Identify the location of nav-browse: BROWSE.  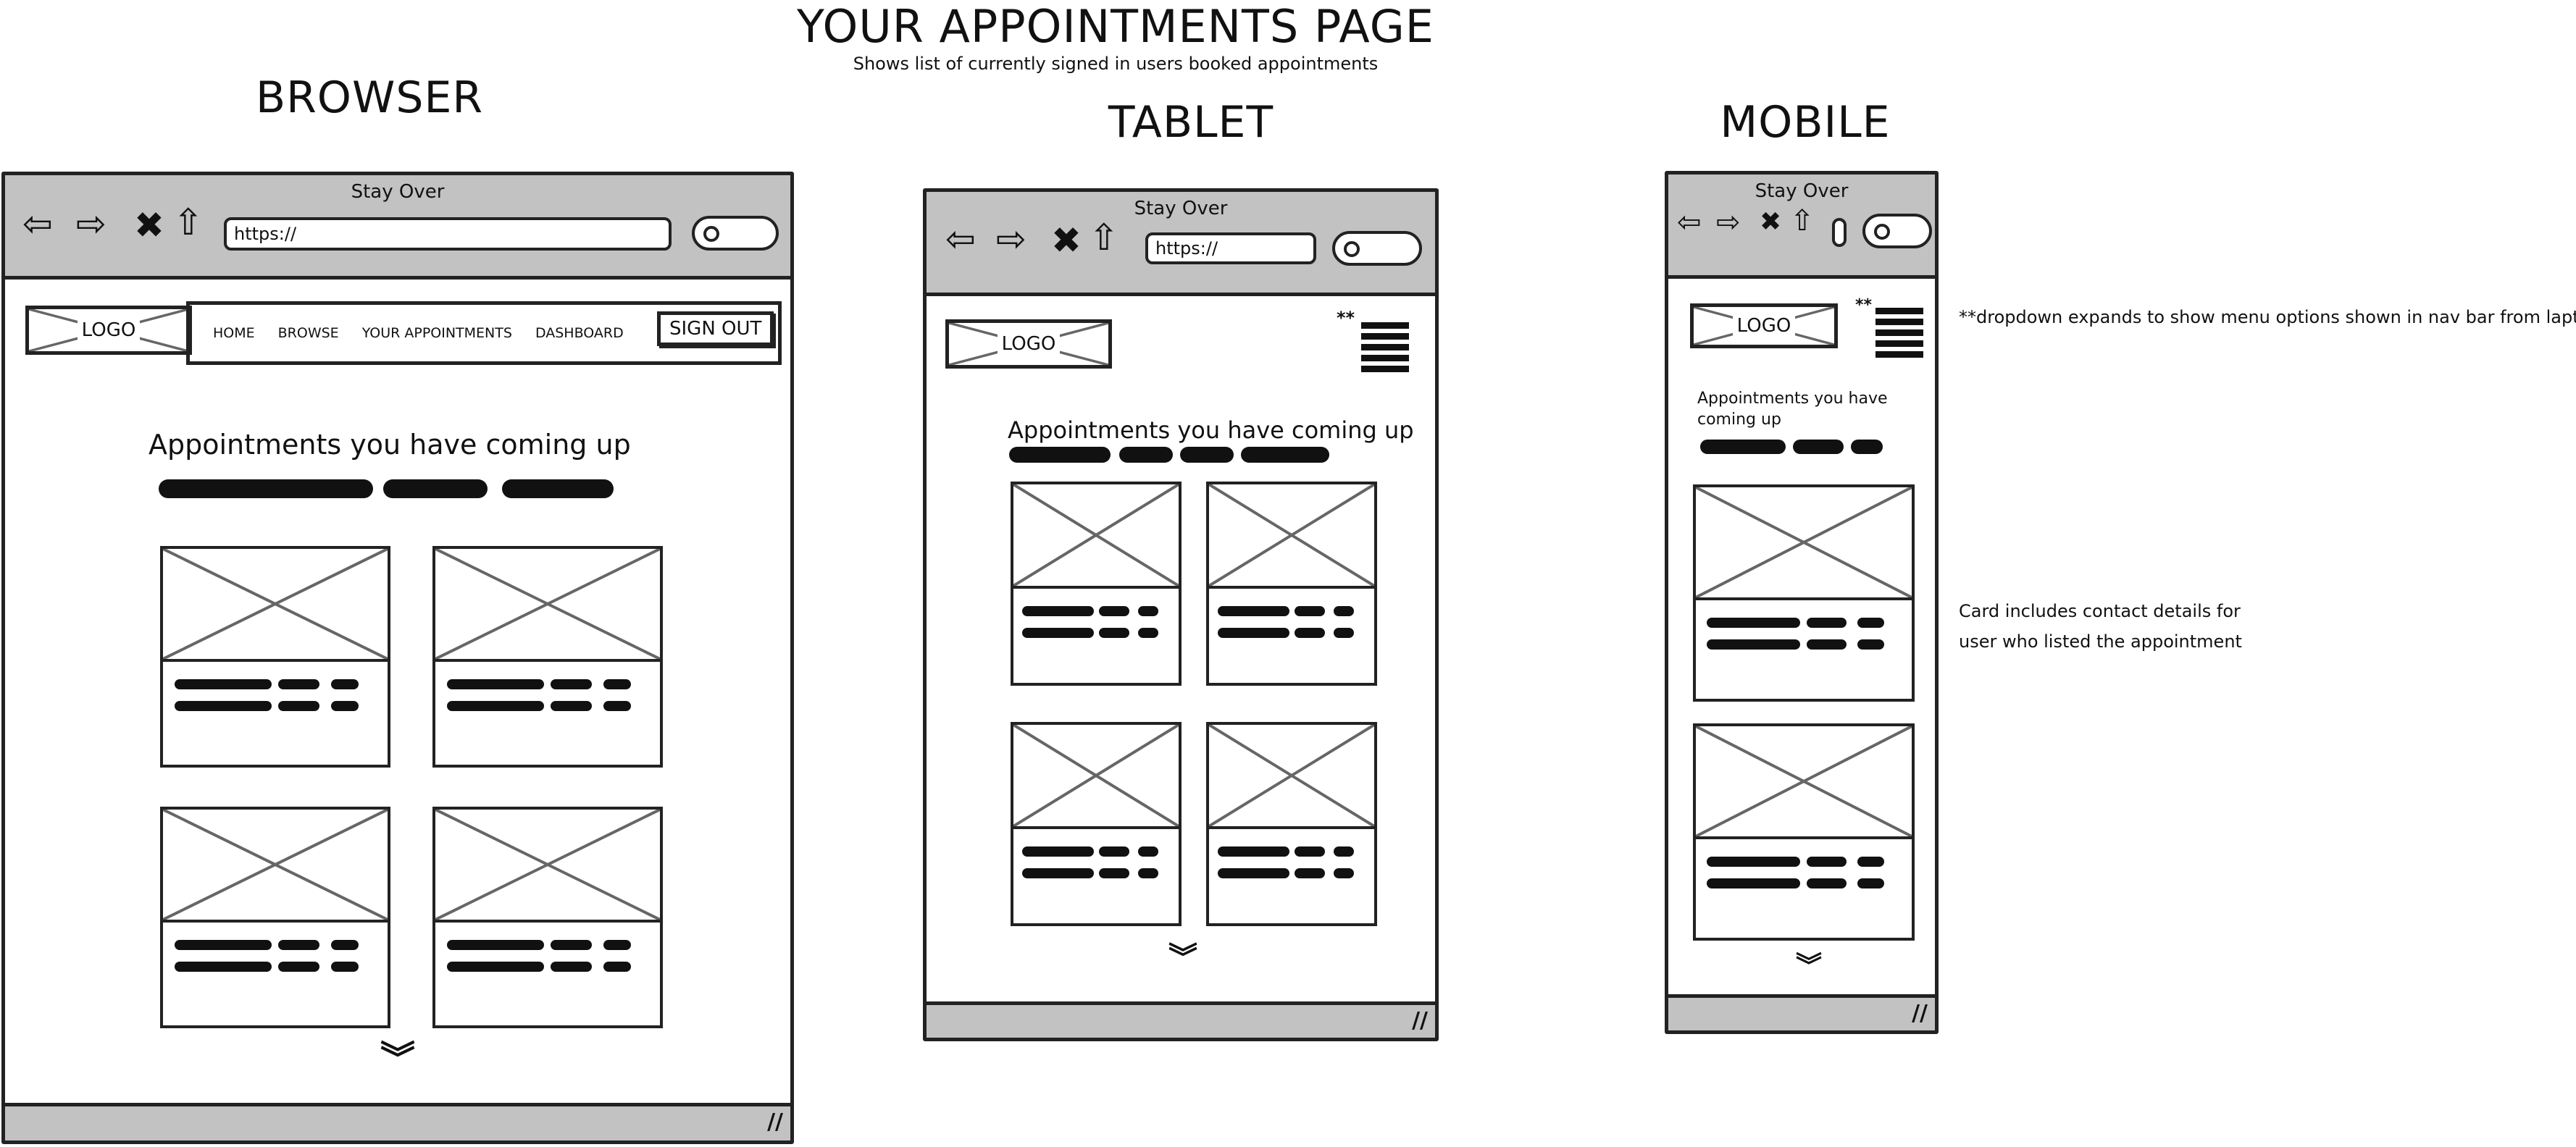
(308, 333).